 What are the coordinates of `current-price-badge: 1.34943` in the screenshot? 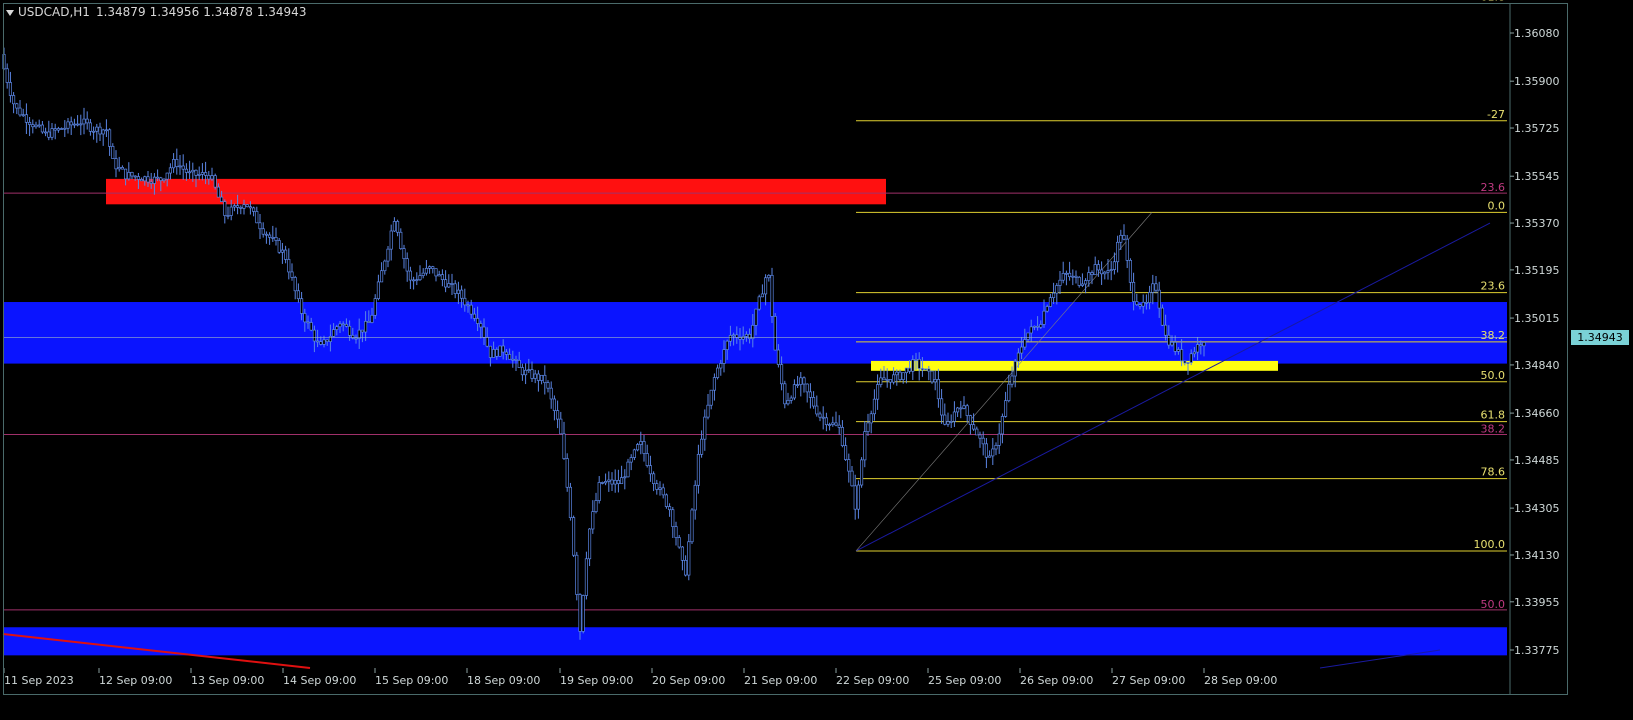 It's located at (1600, 337).